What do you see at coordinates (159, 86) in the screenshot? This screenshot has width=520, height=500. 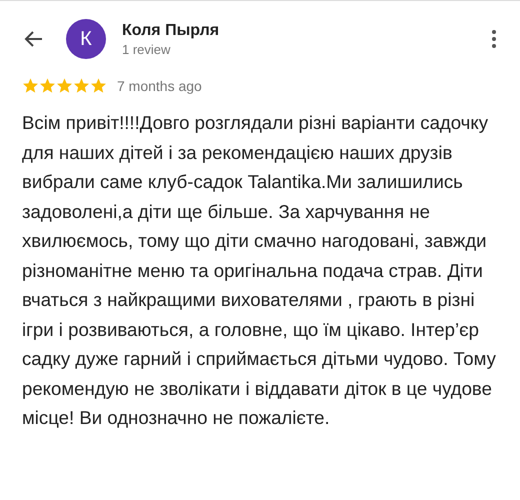 I see `review-date: 7 months ago` at bounding box center [159, 86].